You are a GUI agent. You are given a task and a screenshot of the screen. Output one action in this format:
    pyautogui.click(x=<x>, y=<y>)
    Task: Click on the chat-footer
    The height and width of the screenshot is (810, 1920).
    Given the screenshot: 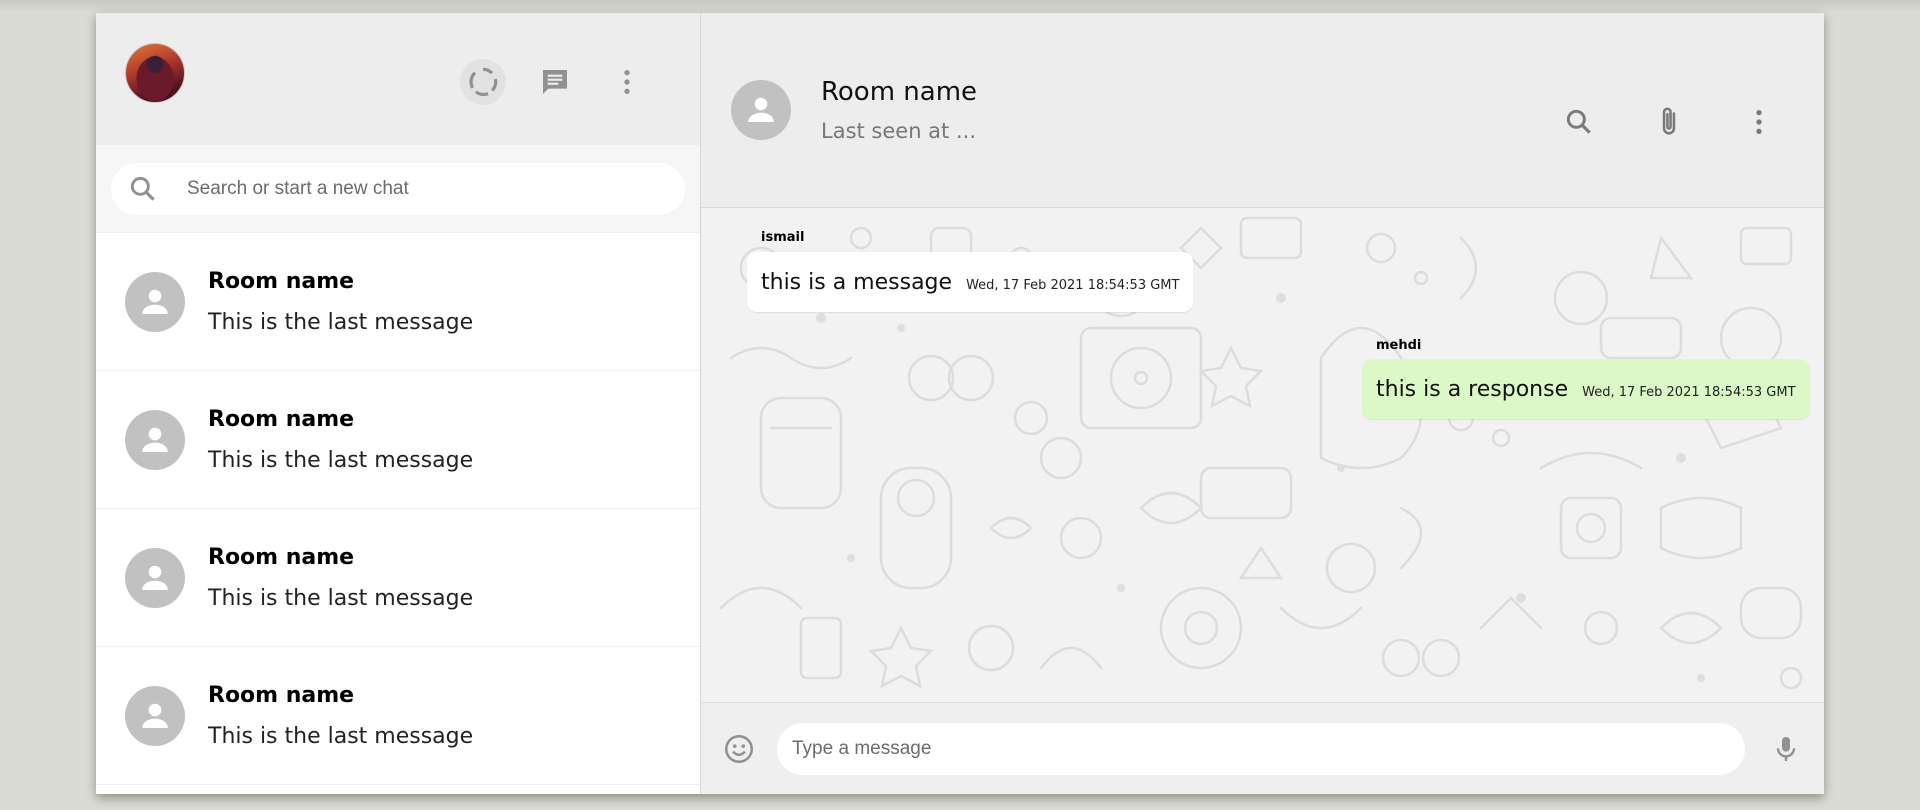 What is the action you would take?
    pyautogui.click(x=1262, y=748)
    